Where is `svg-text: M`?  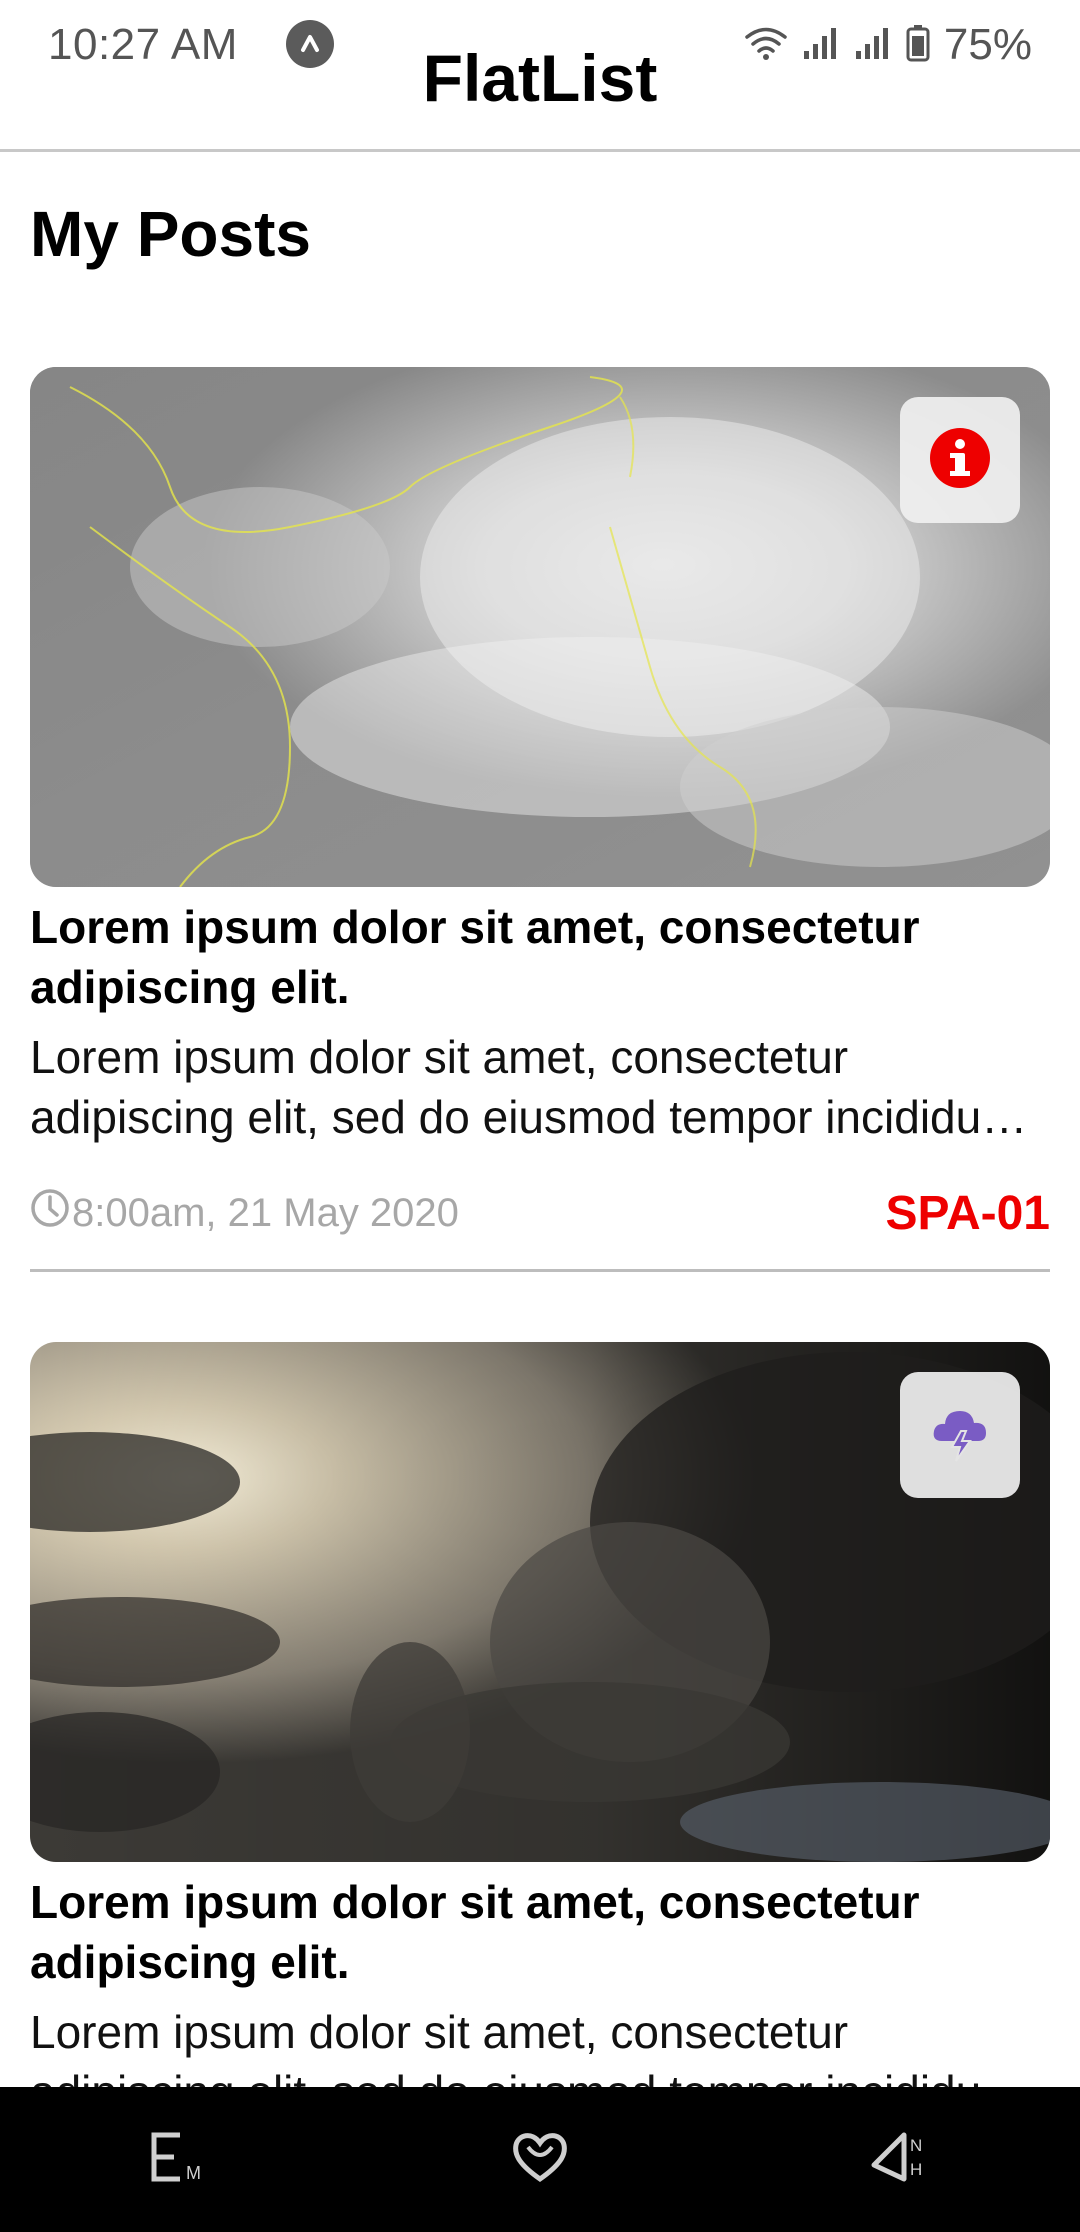 svg-text: M is located at coordinates (193, 2173).